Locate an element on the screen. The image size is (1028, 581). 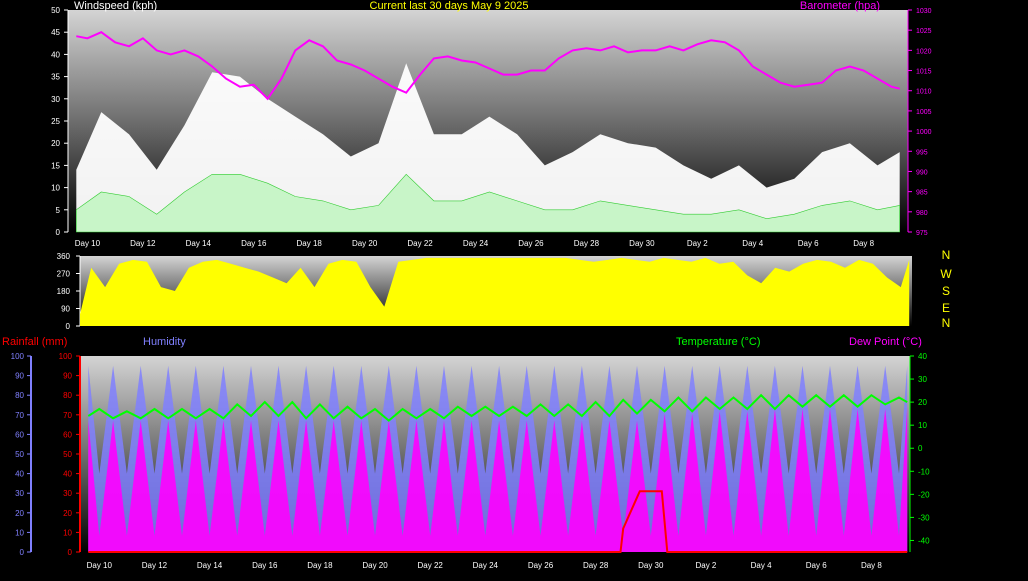
humidity-tick-label: 0 is located at coordinates (22, 552).